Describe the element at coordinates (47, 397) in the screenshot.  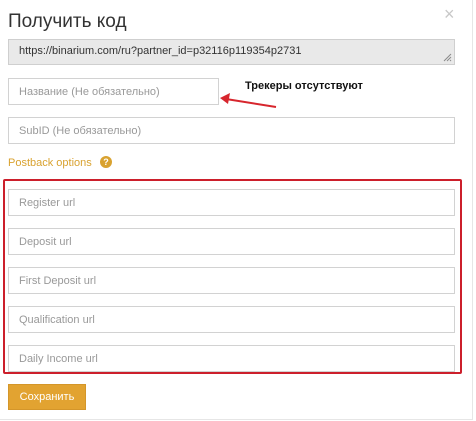
I see `save-button: Сохранить` at that location.